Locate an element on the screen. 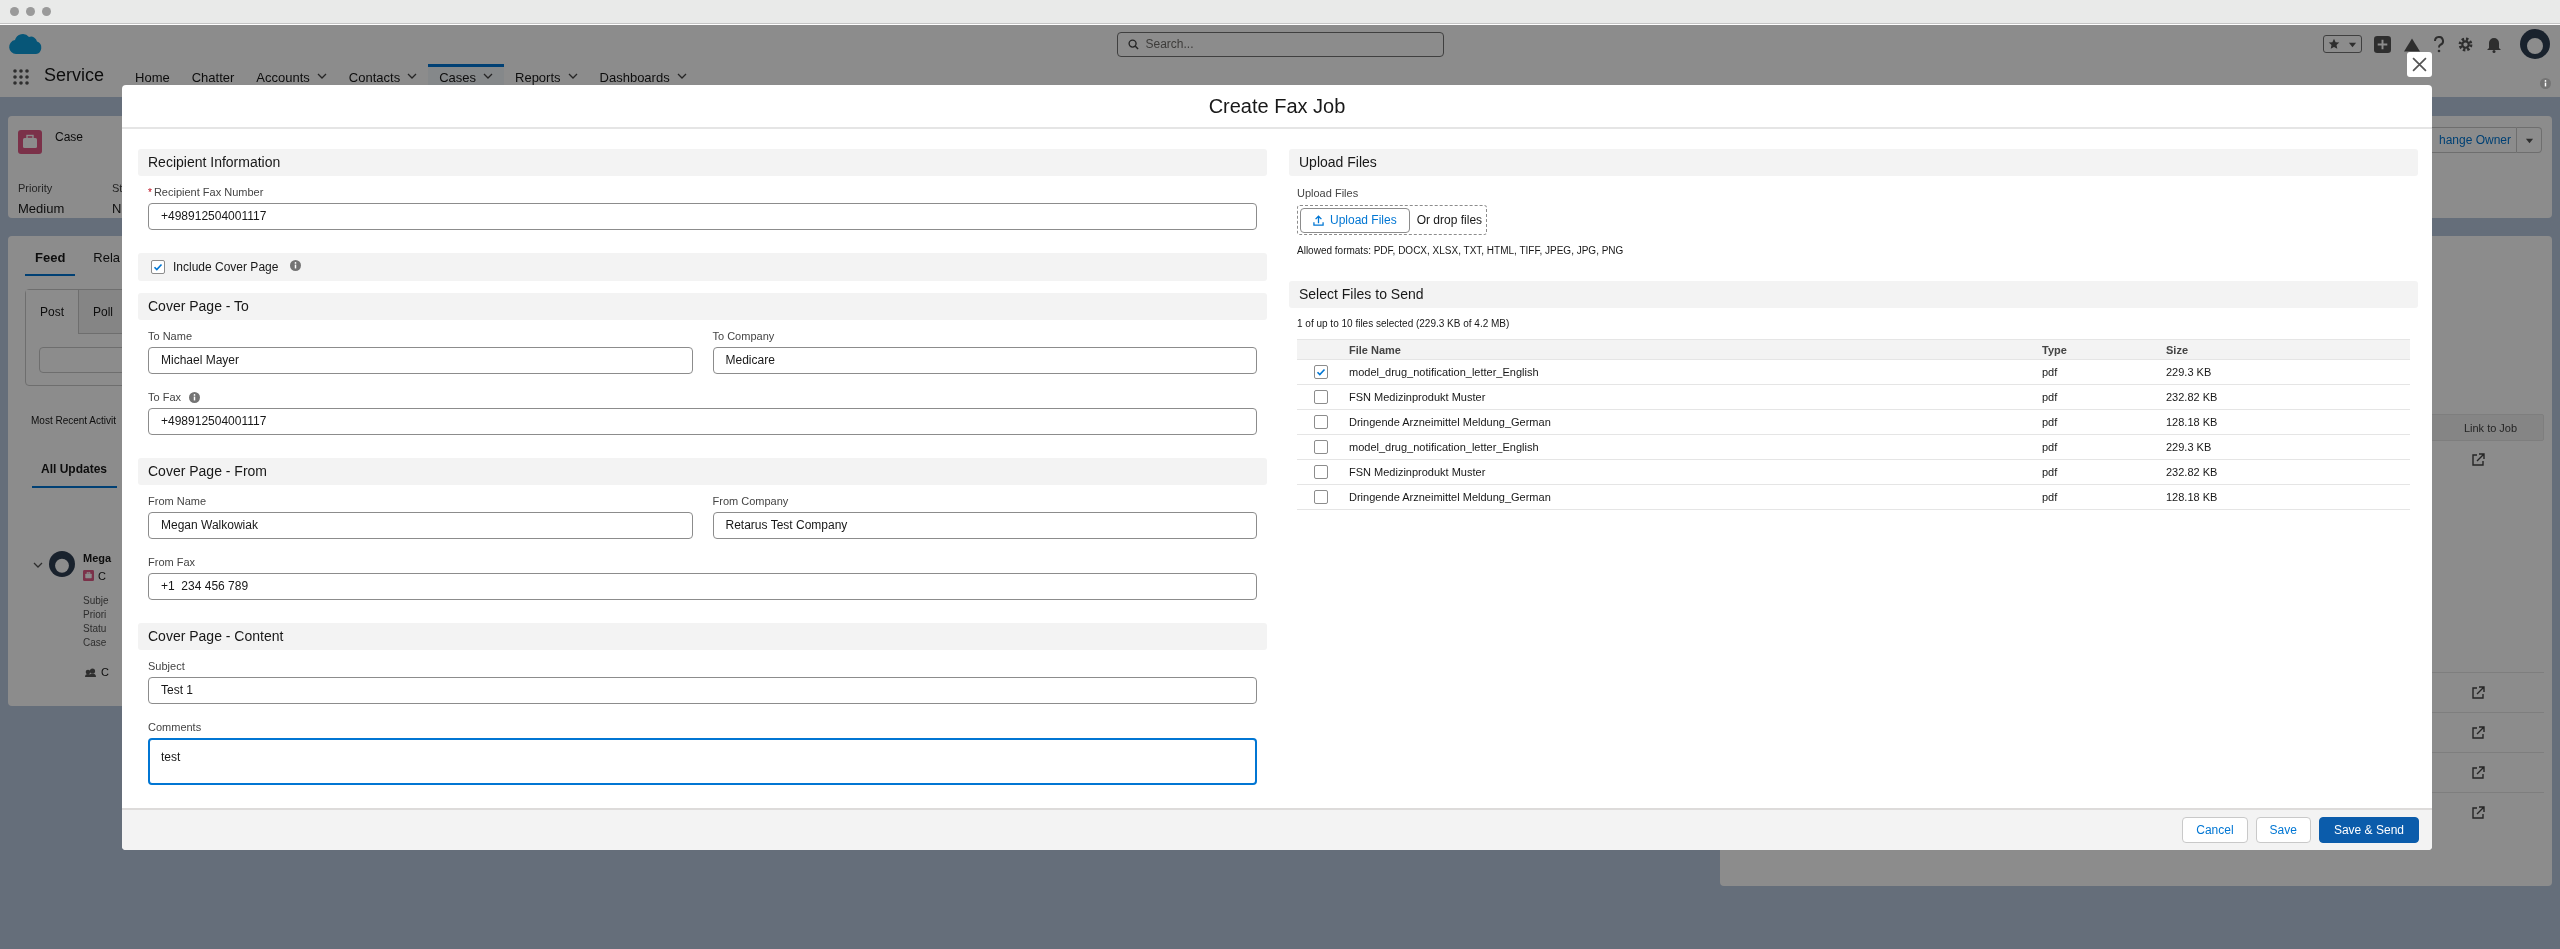 The image size is (2560, 949). upload-icon is located at coordinates (1318, 220).